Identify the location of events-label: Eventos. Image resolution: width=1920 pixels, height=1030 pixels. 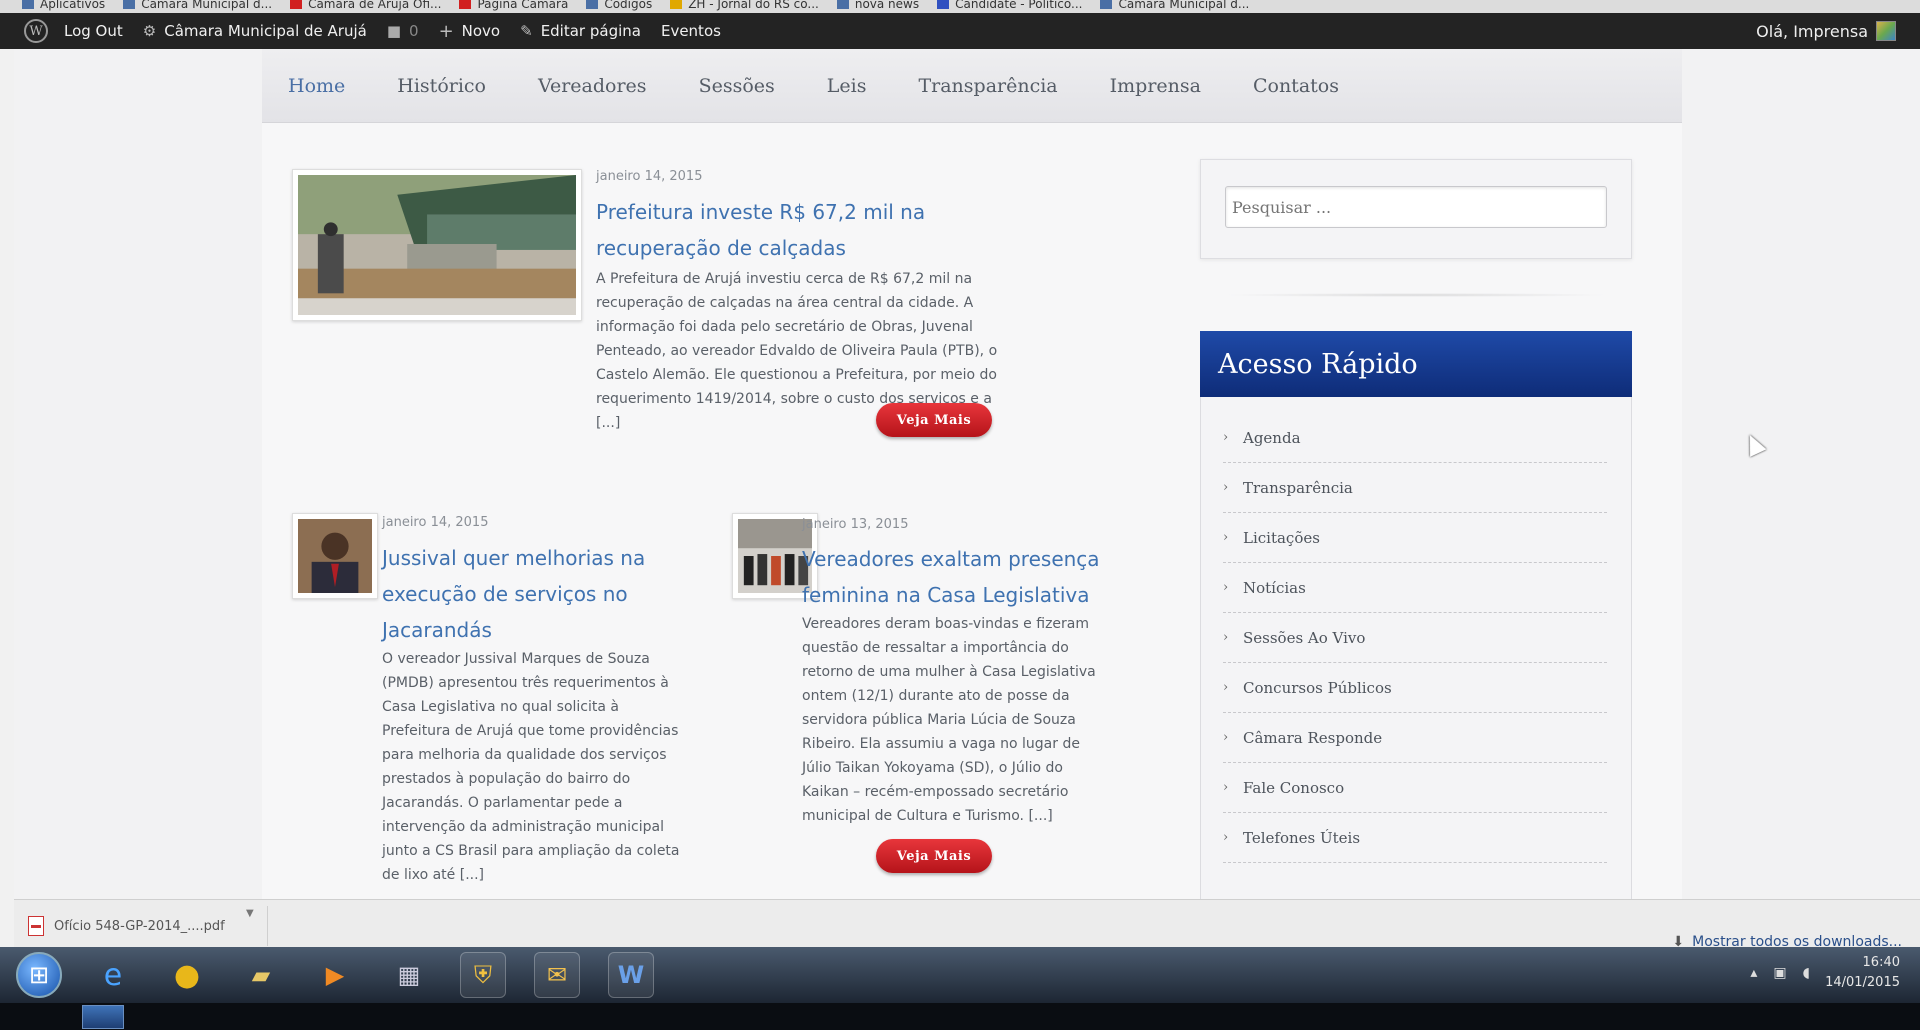
(690, 31).